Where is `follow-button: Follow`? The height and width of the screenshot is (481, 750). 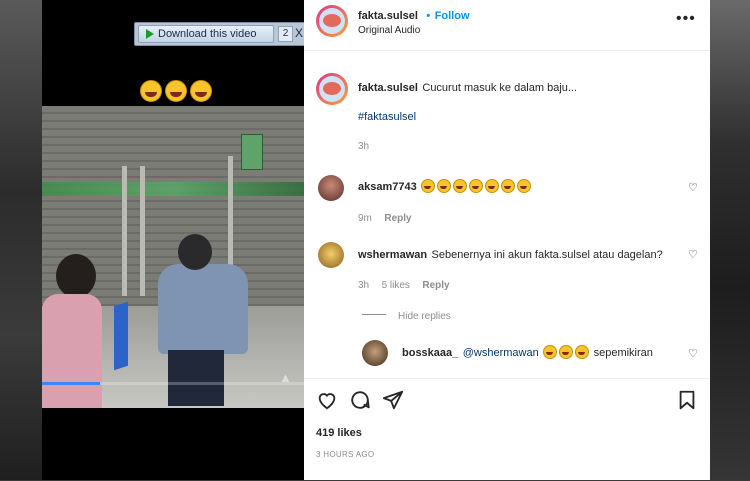
follow-button: Follow is located at coordinates (452, 16).